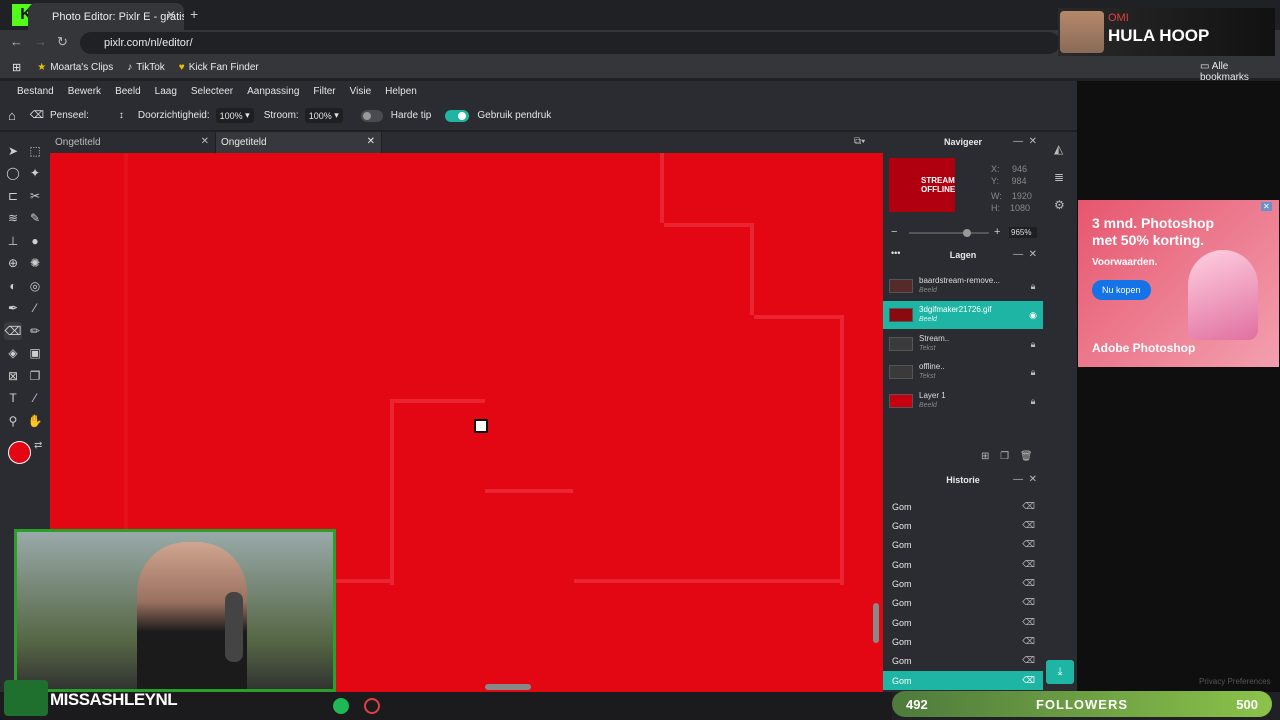  Describe the element at coordinates (1058, 149) in the screenshot. I see `assistant-icon: ◭` at that location.